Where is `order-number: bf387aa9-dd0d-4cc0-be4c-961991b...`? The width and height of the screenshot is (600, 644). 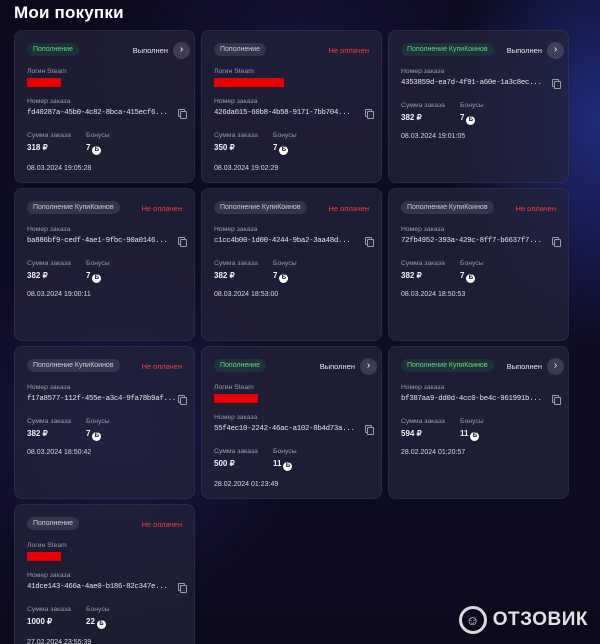
order-number: bf387aa9-dd0d-4cc0-be4c-961991b... is located at coordinates (471, 399).